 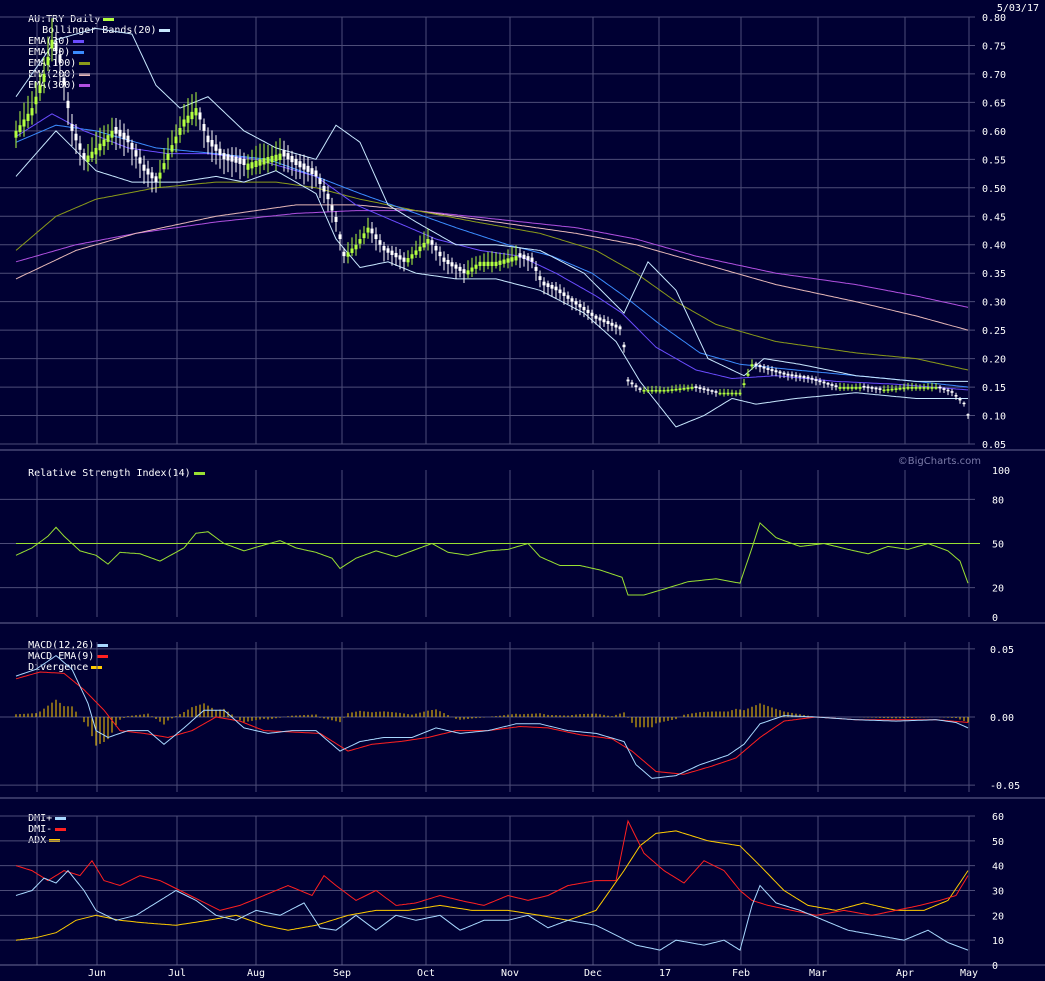 I want to click on rsi-tick-label: 80, so click(x=998, y=500).